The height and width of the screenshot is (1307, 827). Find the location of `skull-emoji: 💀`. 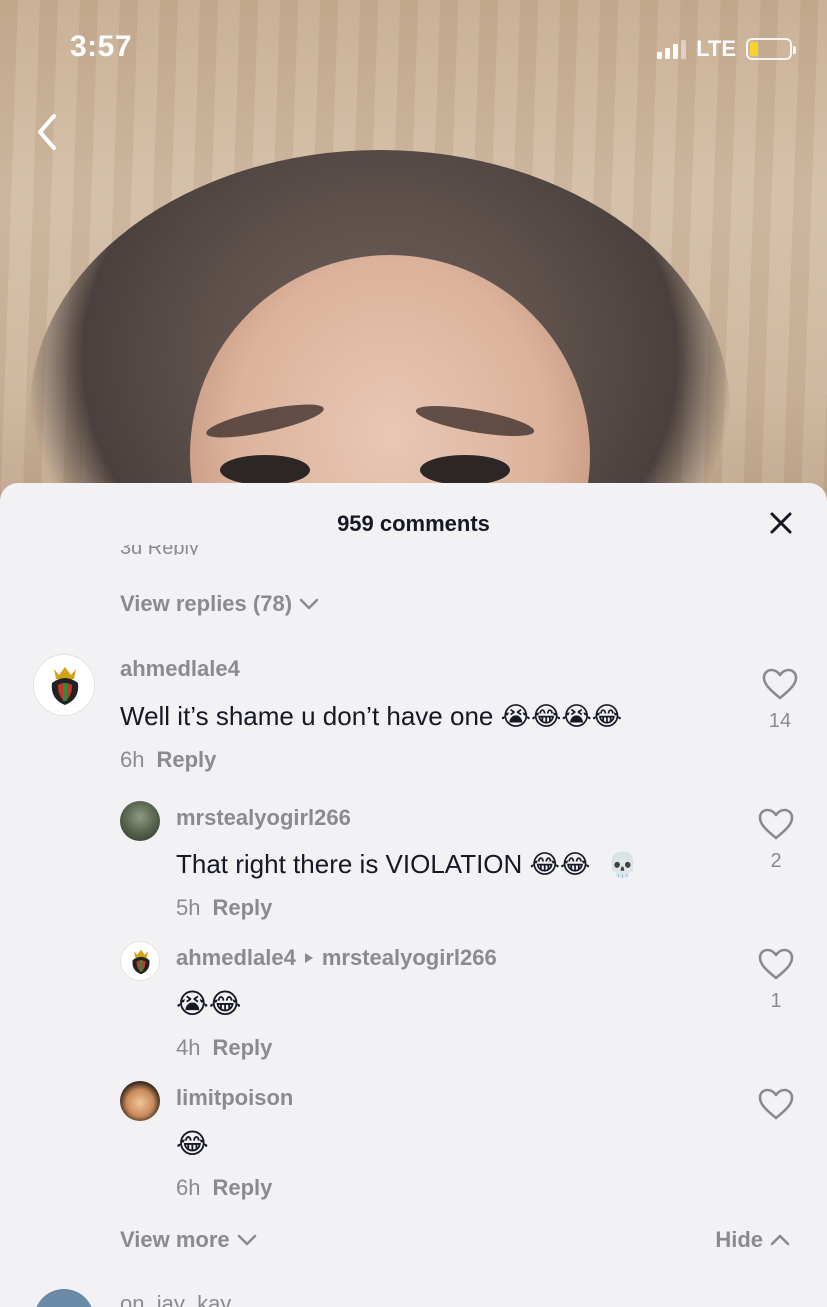

skull-emoji: 💀 is located at coordinates (622, 865).